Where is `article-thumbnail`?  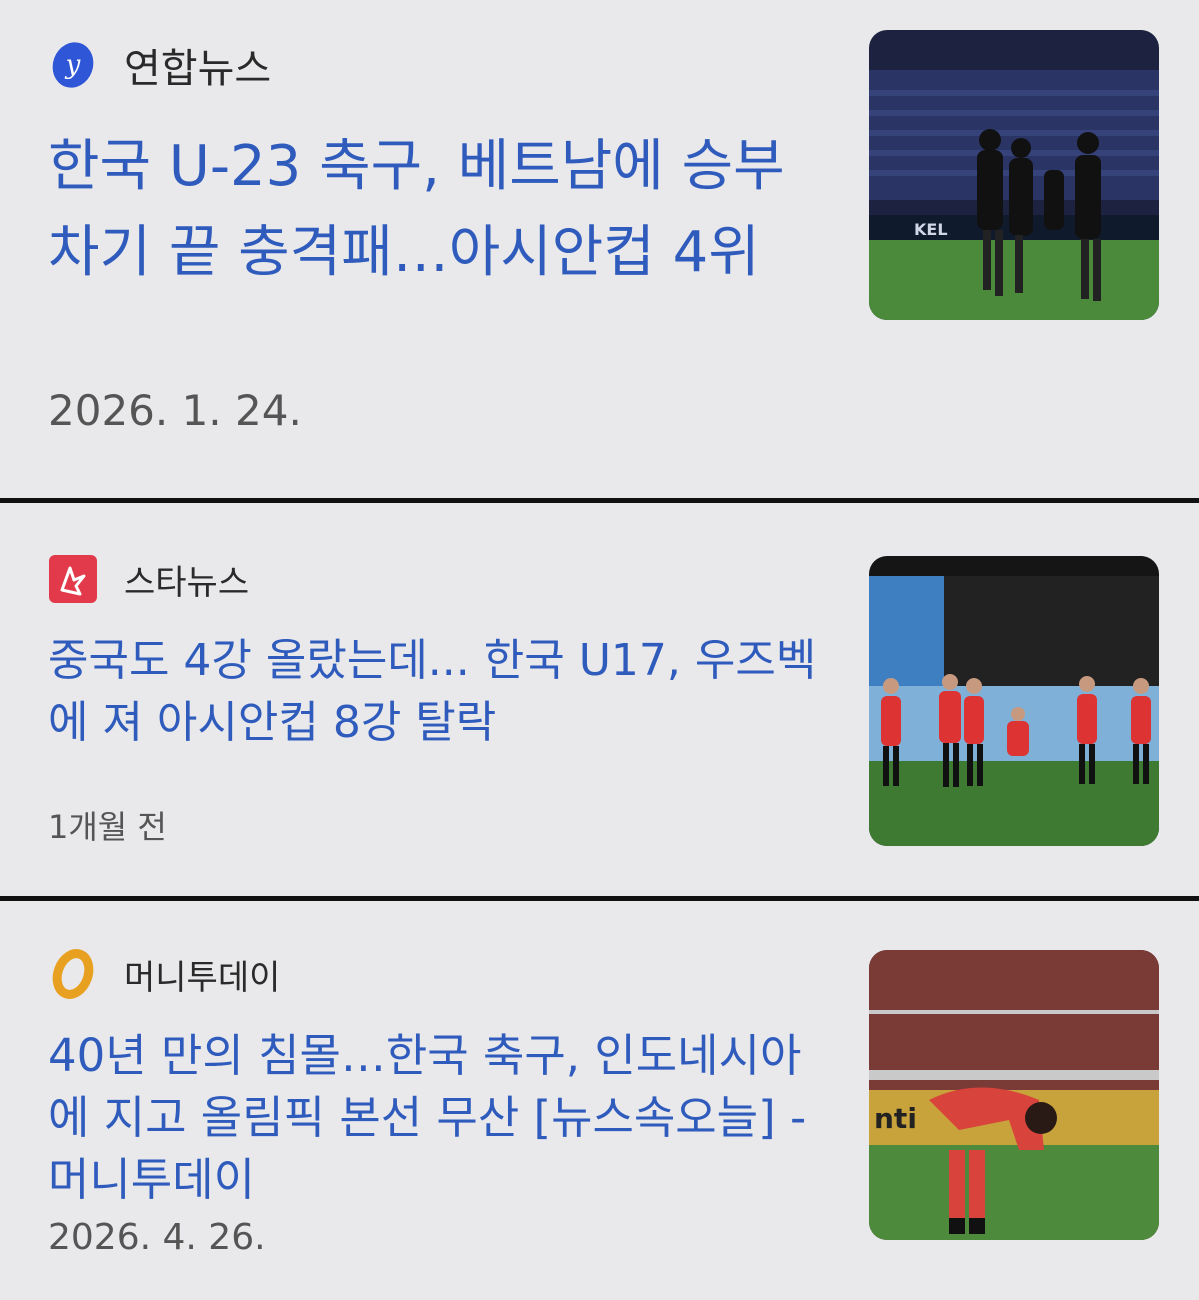 article-thumbnail is located at coordinates (1014, 701).